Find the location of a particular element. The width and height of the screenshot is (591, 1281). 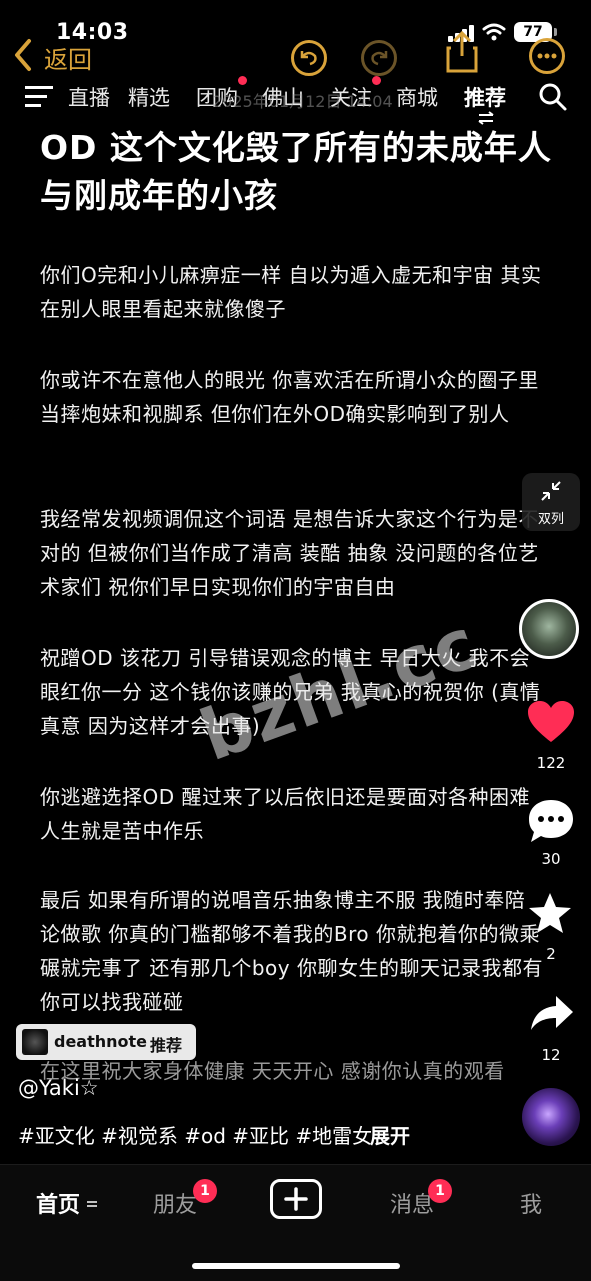

comment-bubble-icon is located at coordinates (551, 821).